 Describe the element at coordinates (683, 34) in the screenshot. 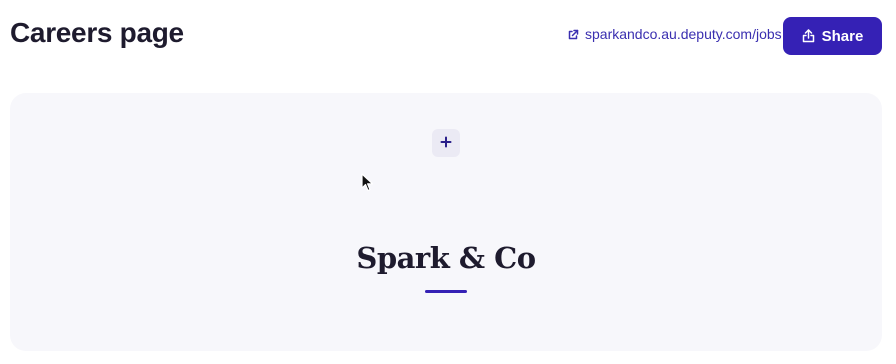

I see `jobs-url-text: sparkandco.au.deputy.com/jobs` at that location.